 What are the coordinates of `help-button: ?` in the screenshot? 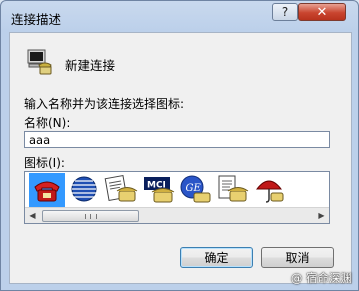 It's located at (285, 12).